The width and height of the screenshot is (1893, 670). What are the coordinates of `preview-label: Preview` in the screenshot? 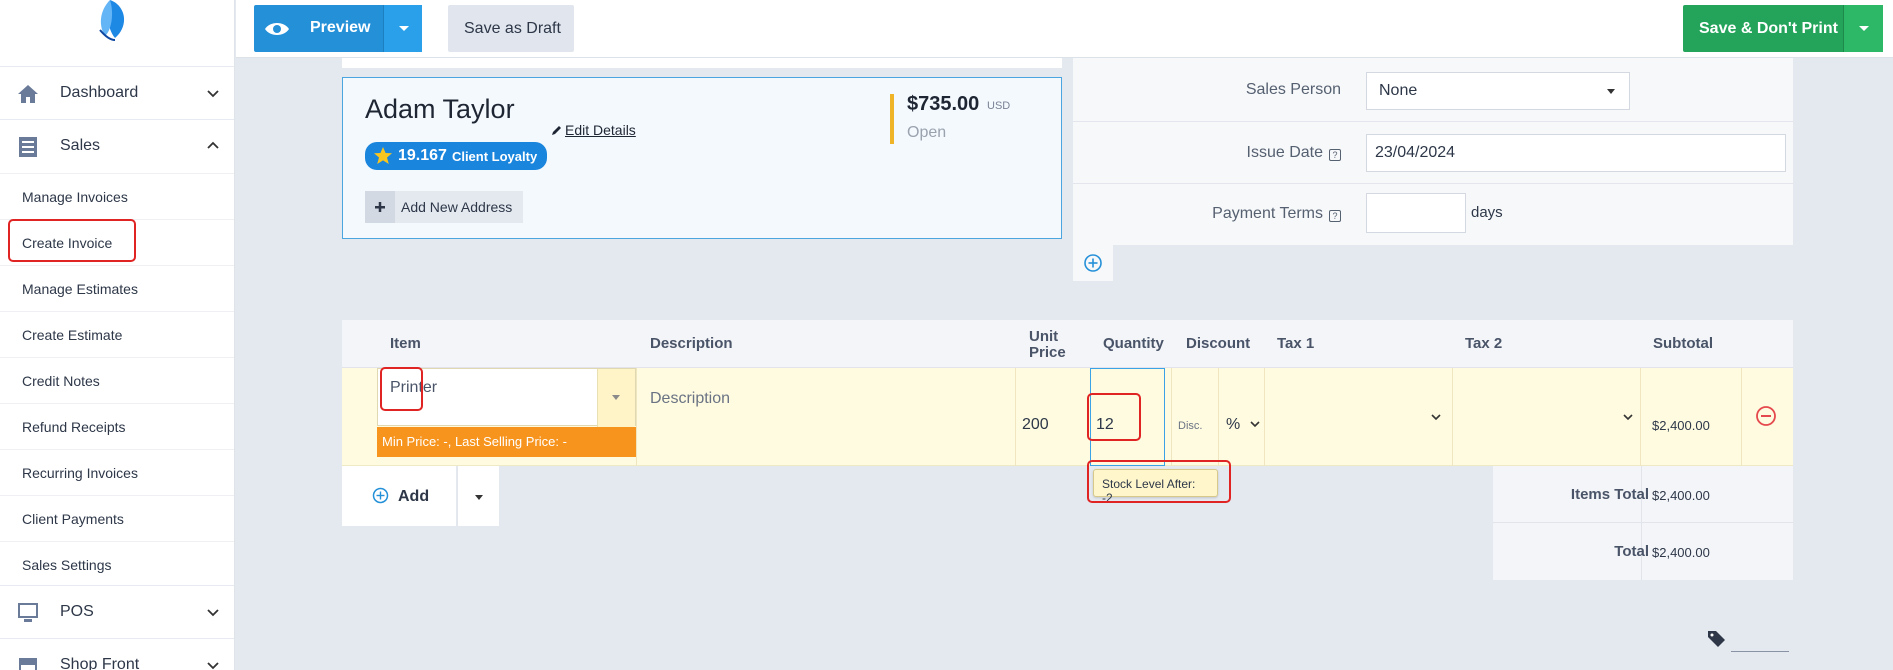 It's located at (340, 27).